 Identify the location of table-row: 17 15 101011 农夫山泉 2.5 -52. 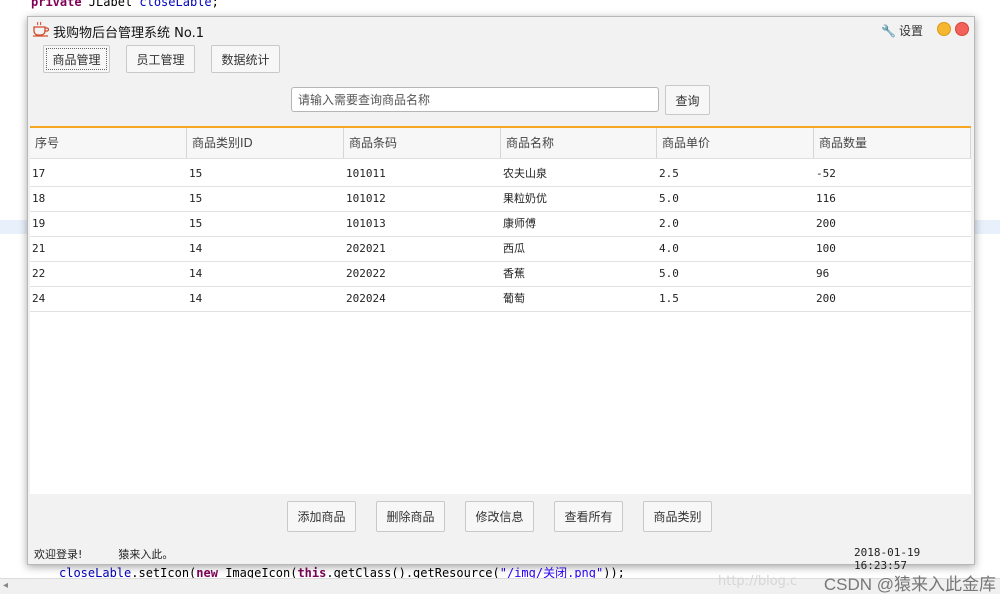
(500, 174).